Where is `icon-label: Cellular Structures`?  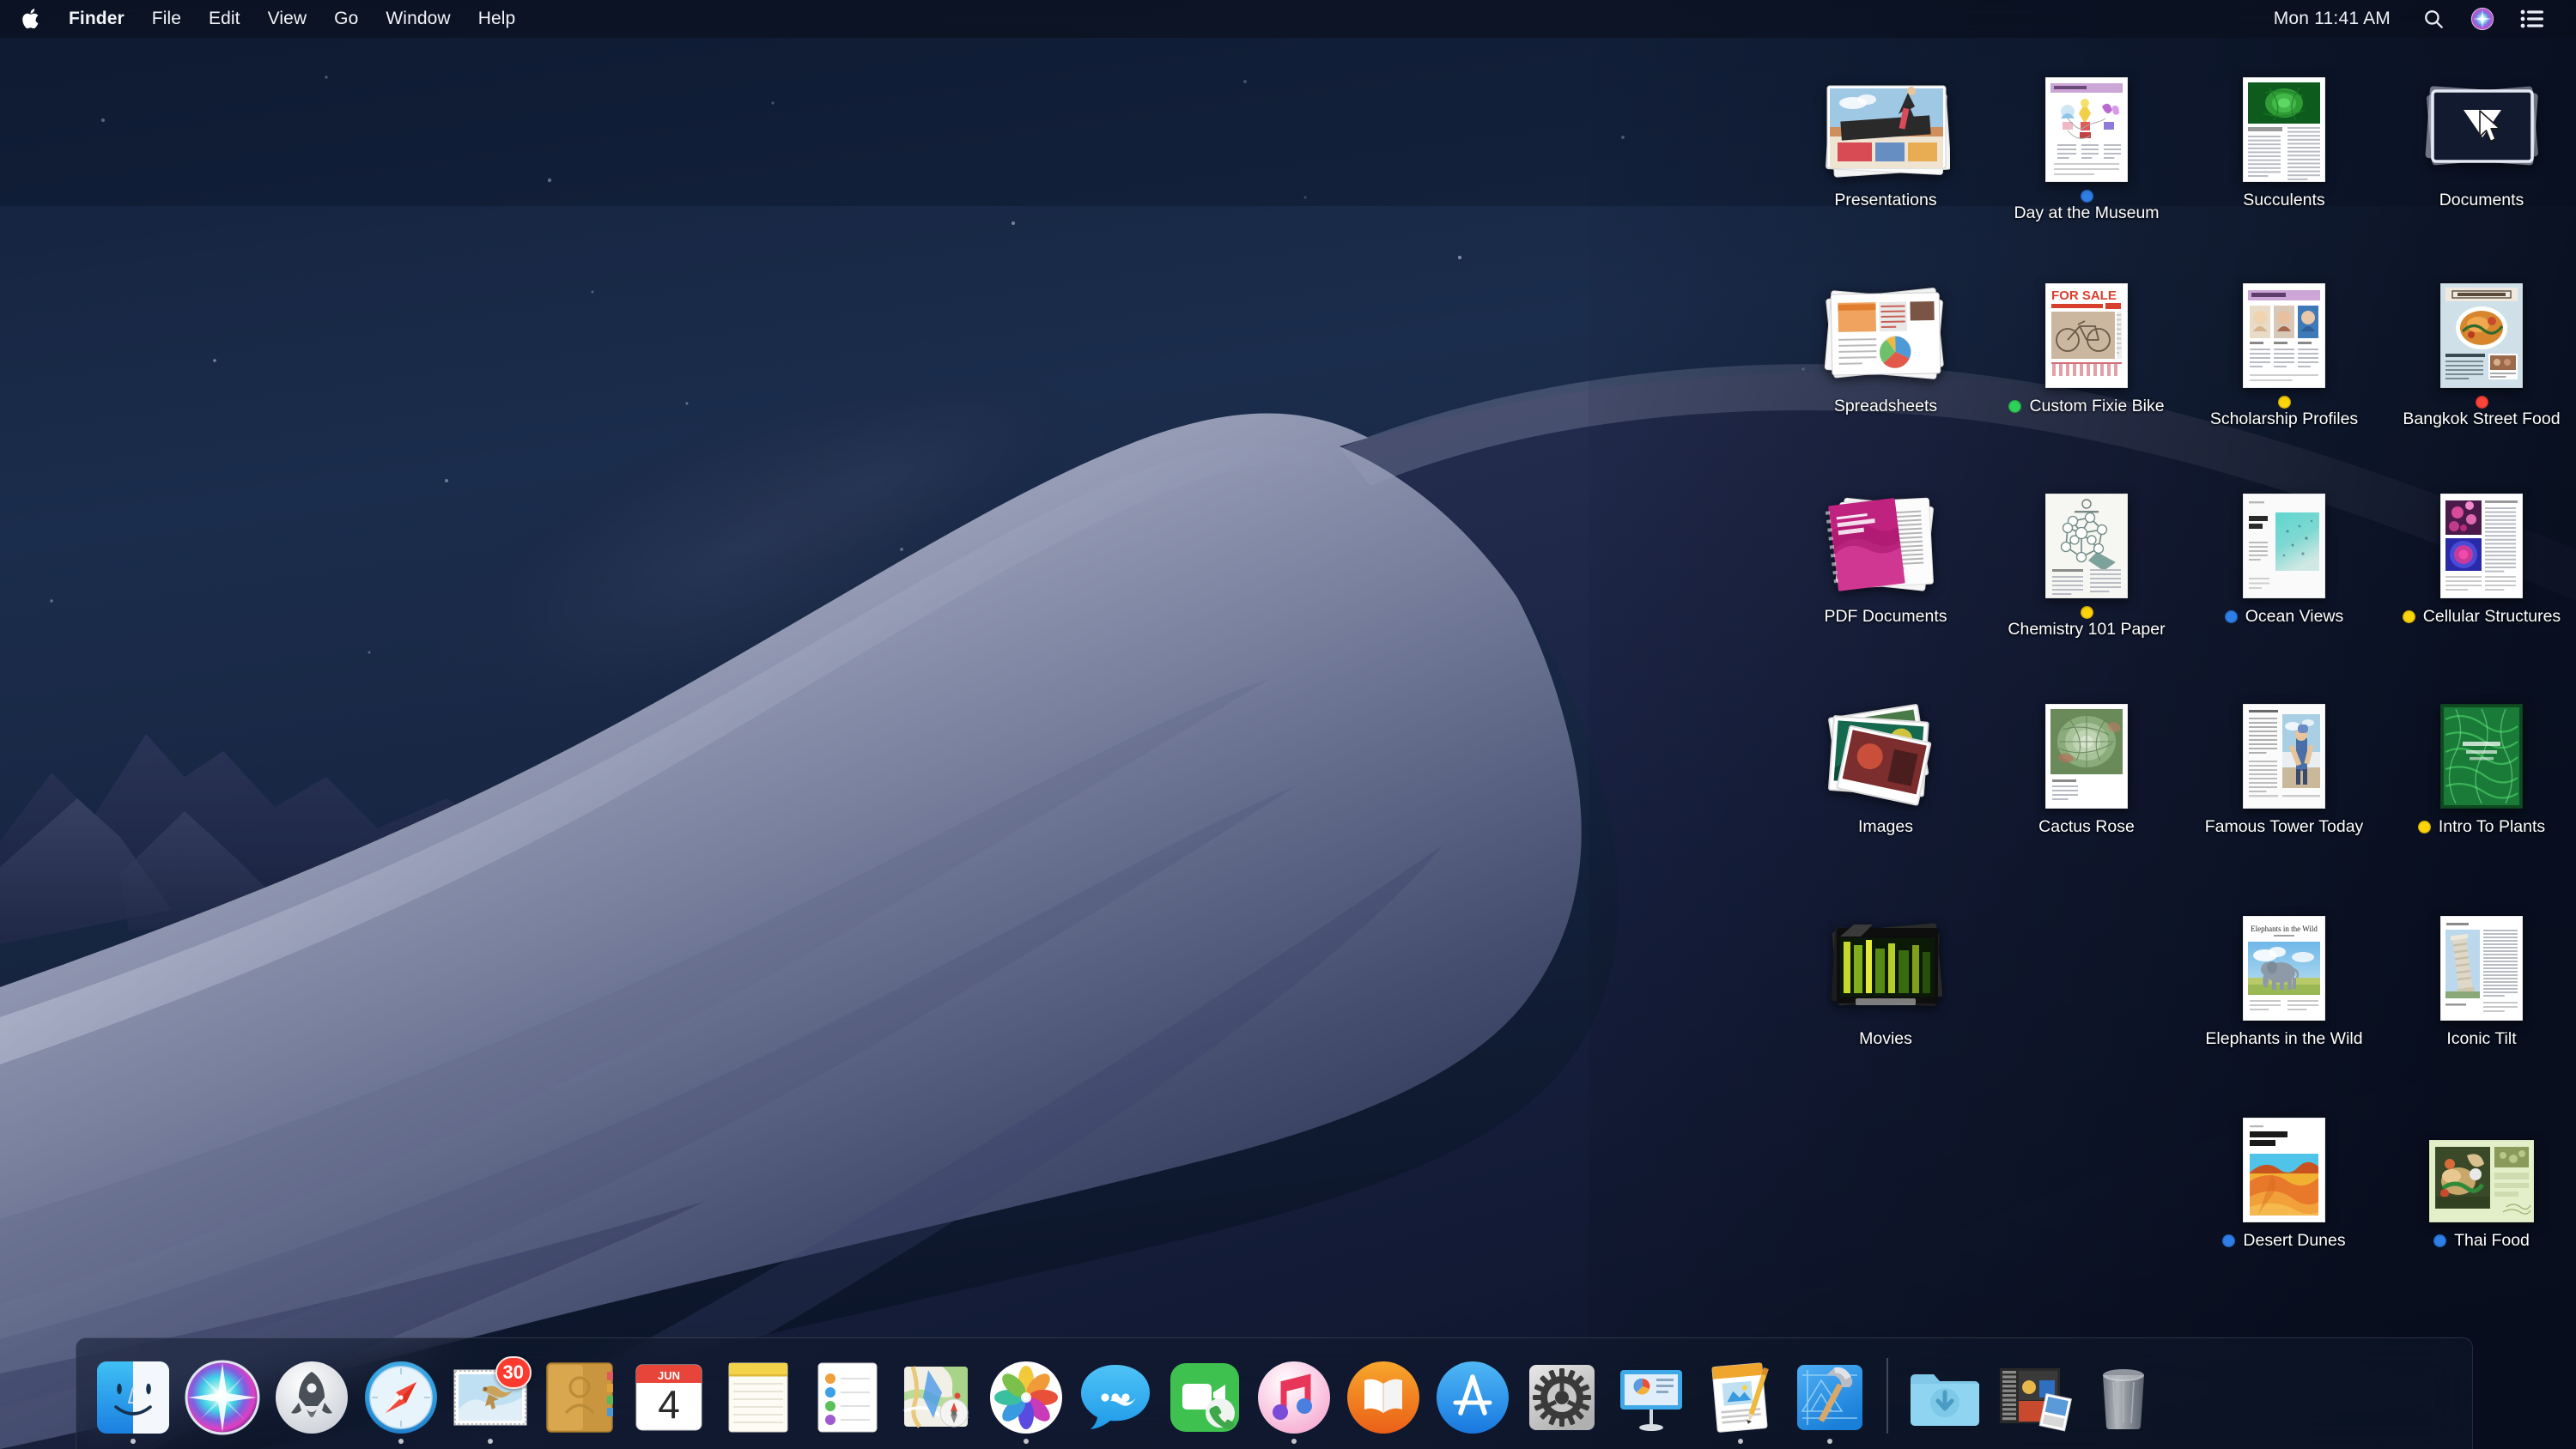
icon-label: Cellular Structures is located at coordinates (2481, 617).